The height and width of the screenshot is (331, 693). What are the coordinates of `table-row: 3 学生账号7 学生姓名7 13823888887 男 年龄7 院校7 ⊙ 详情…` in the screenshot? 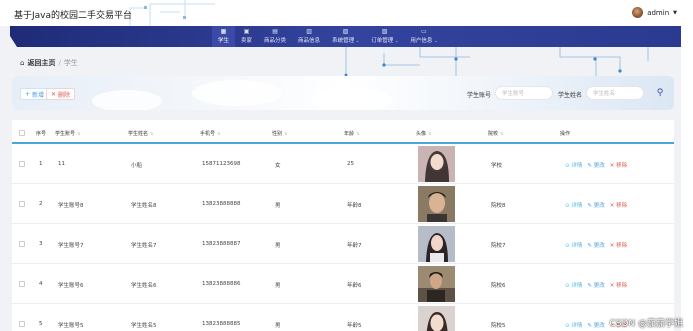 It's located at (343, 244).